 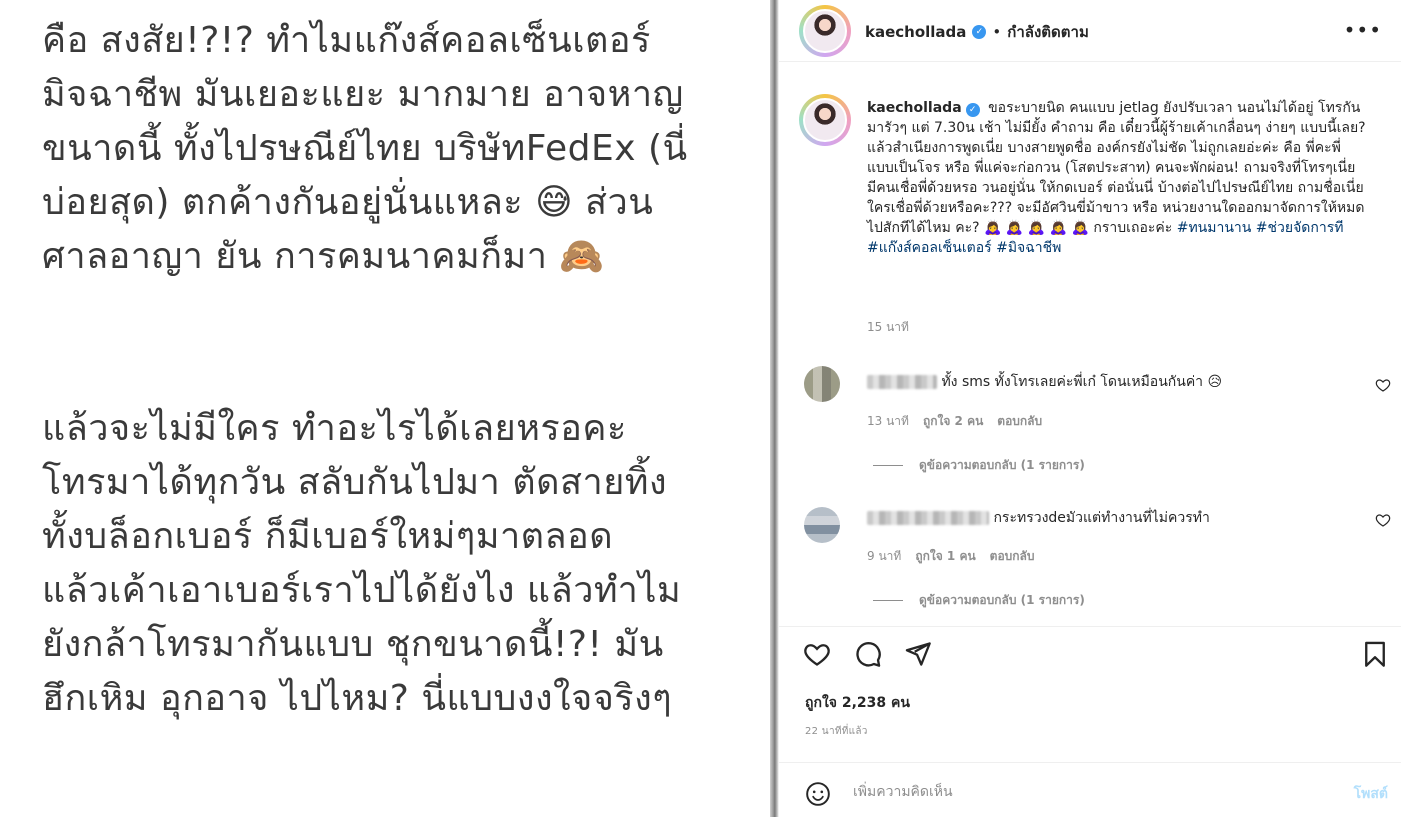 What do you see at coordinates (918, 654) in the screenshot?
I see `share-icon` at bounding box center [918, 654].